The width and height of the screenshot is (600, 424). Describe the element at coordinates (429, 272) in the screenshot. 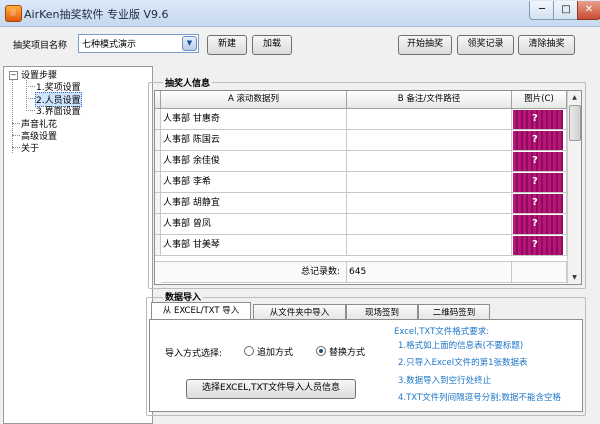

I see `total-records-value: 645` at that location.